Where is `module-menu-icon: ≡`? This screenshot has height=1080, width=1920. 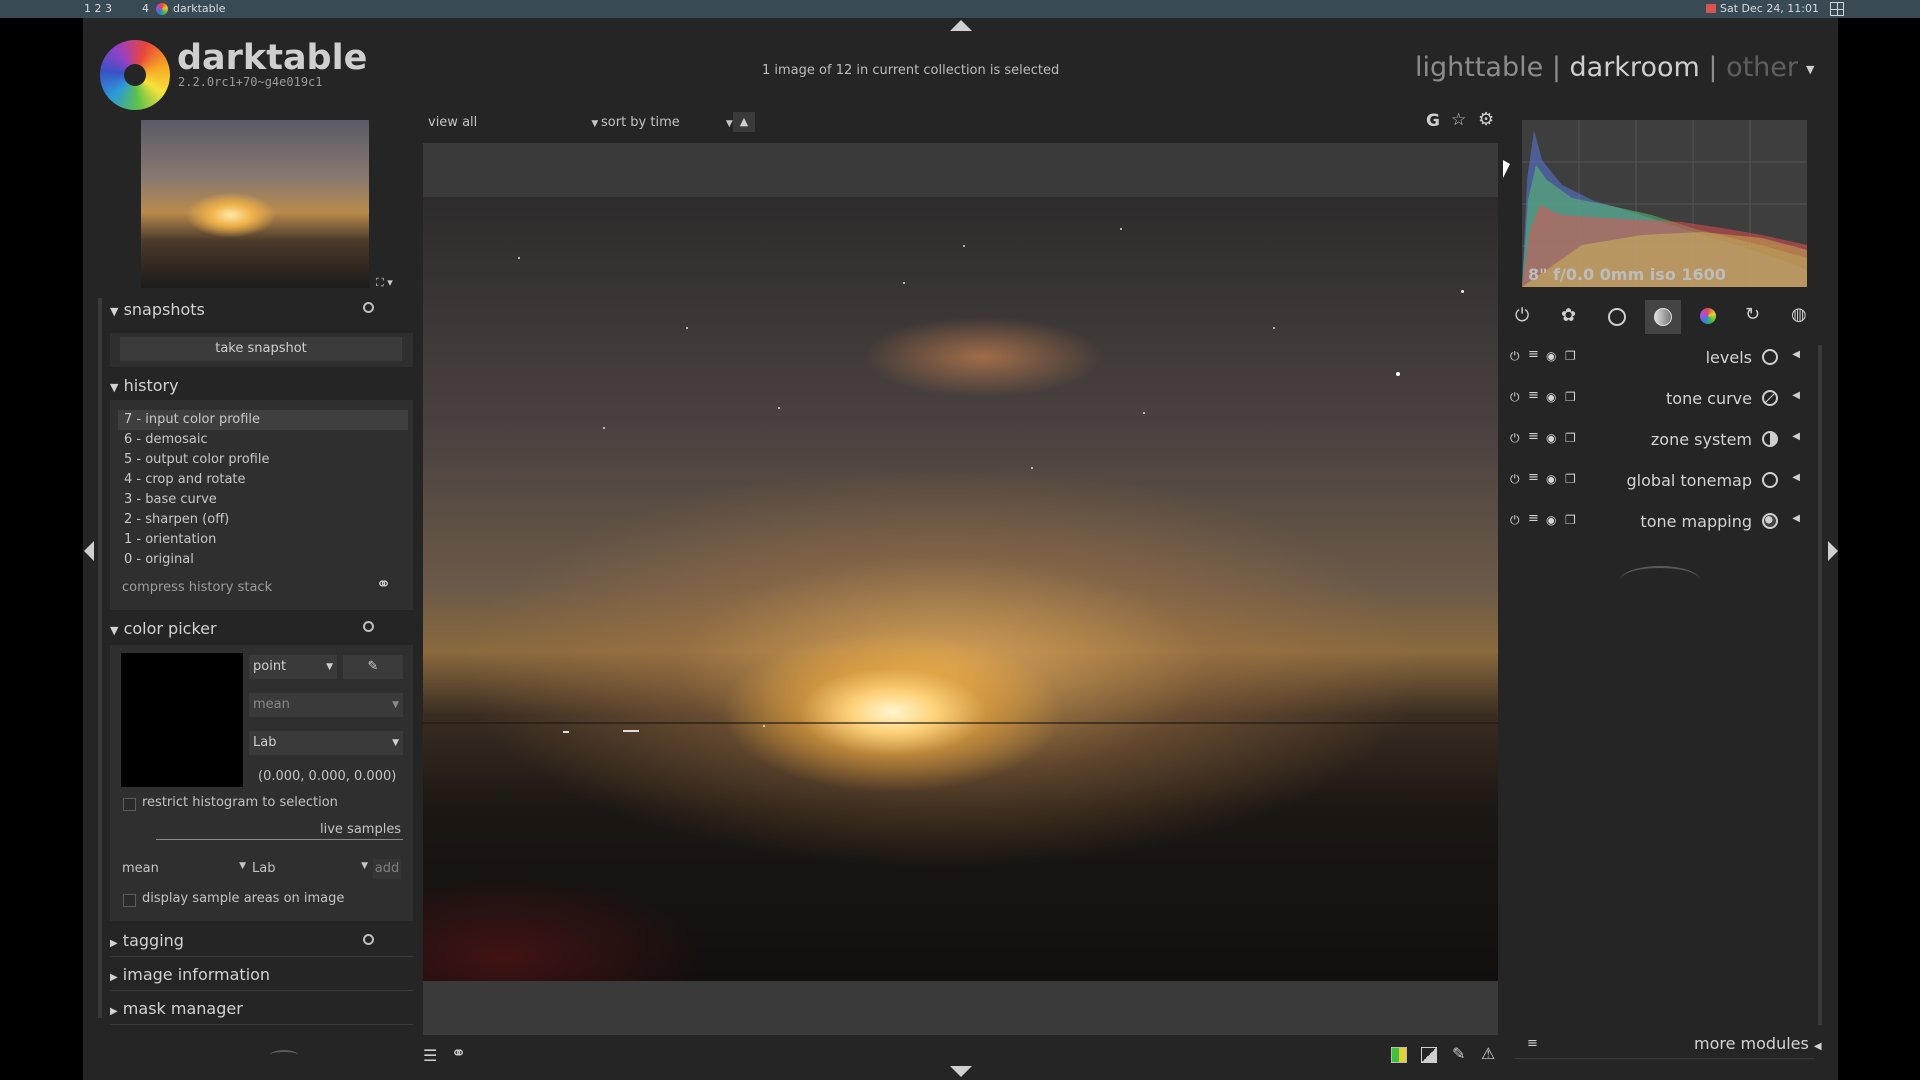
module-menu-icon: ≡ is located at coordinates (1532, 1043).